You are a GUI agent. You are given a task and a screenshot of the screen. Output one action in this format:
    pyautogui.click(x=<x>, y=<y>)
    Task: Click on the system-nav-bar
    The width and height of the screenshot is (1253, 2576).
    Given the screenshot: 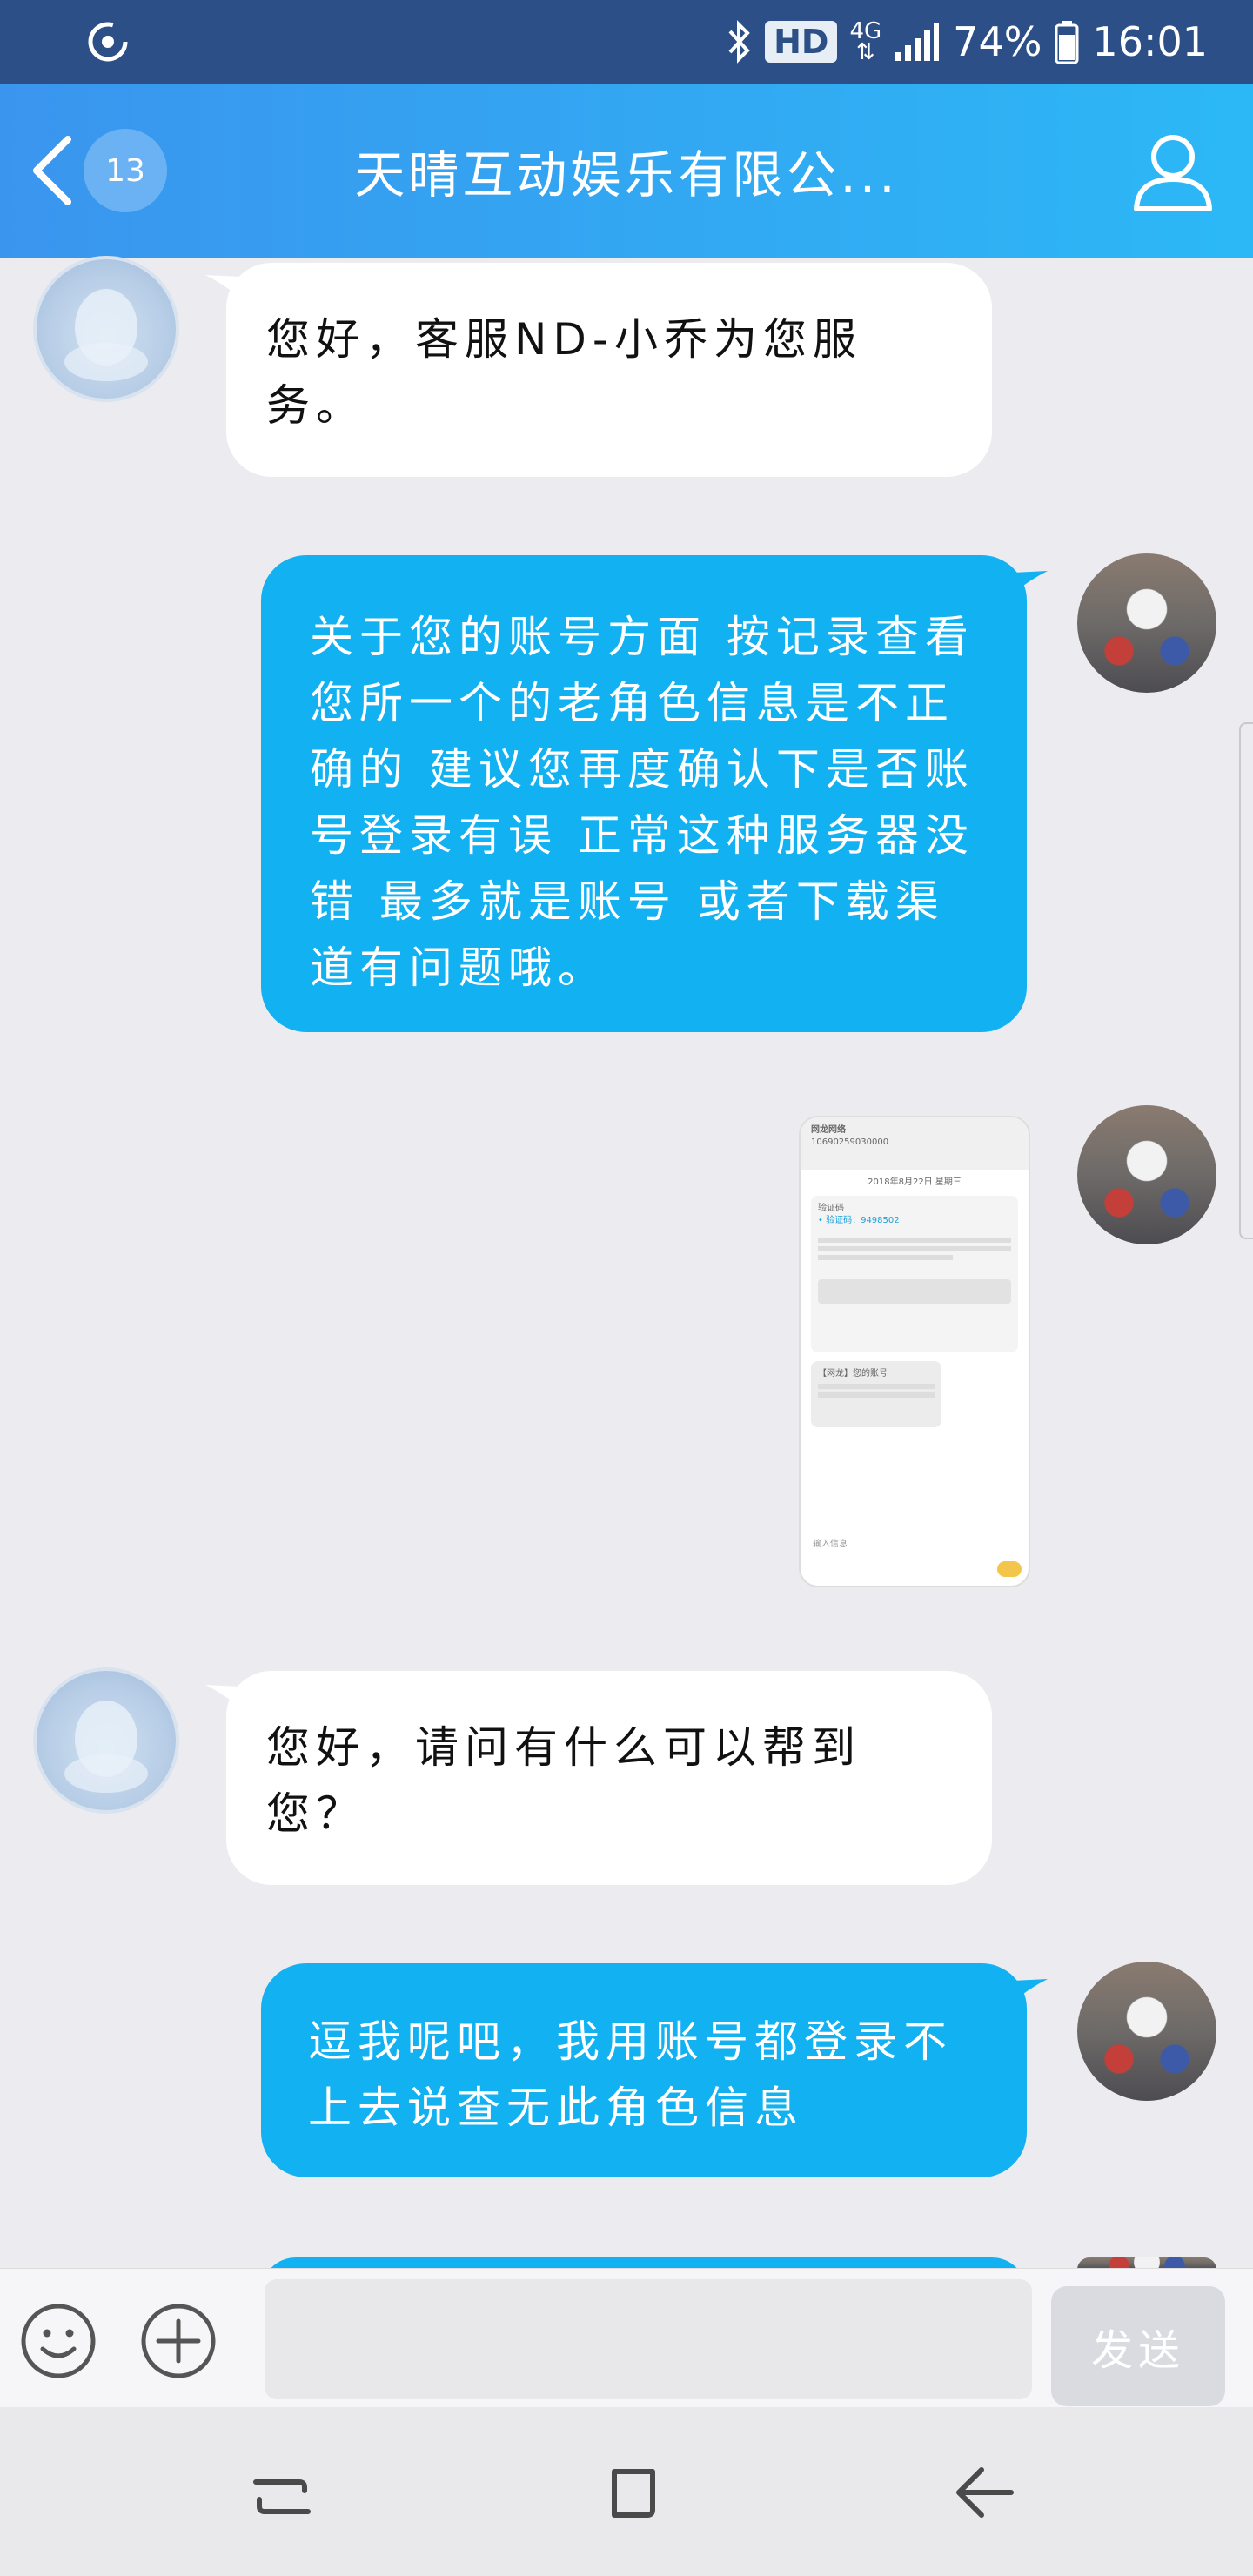 What is the action you would take?
    pyautogui.click(x=626, y=2492)
    